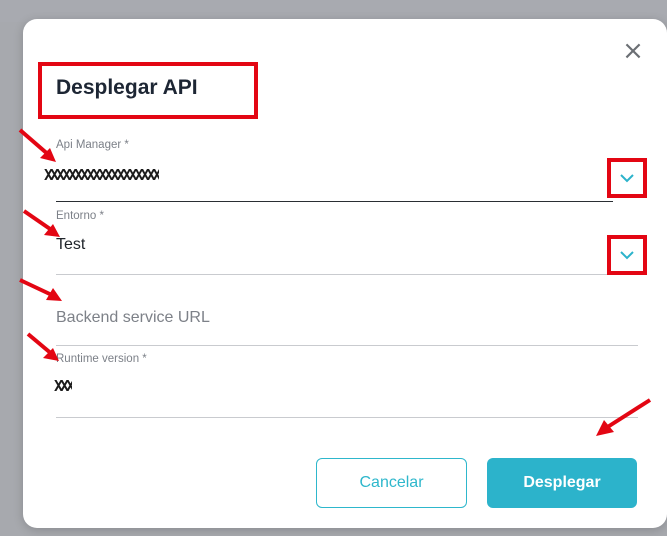  I want to click on api-manager-value-redacted: XXXXXXXXXXXXXXXXXXX, so click(101, 176).